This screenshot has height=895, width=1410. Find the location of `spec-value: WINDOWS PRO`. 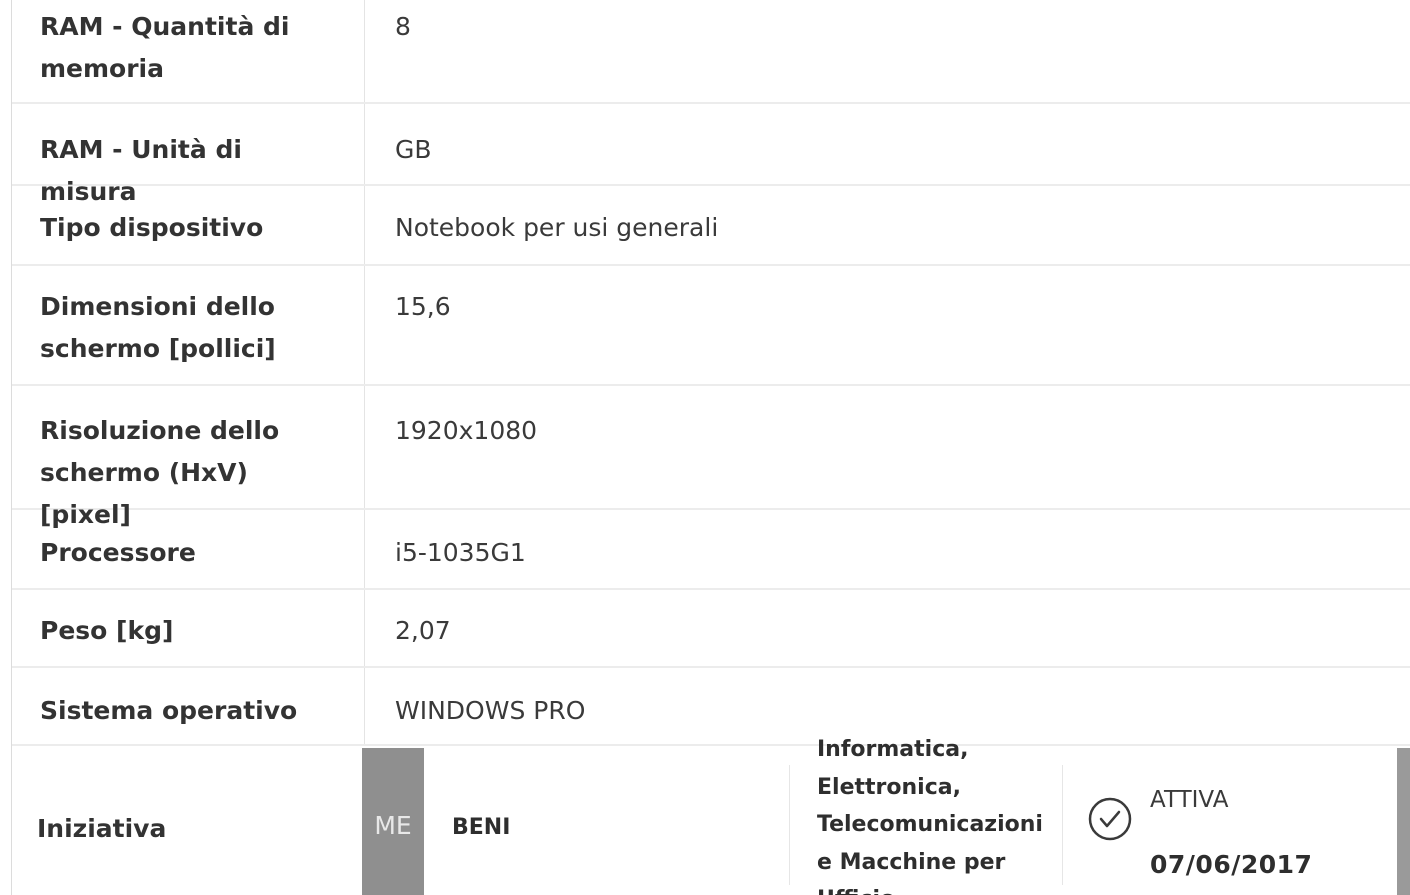

spec-value: WINDOWS PRO is located at coordinates (490, 710).